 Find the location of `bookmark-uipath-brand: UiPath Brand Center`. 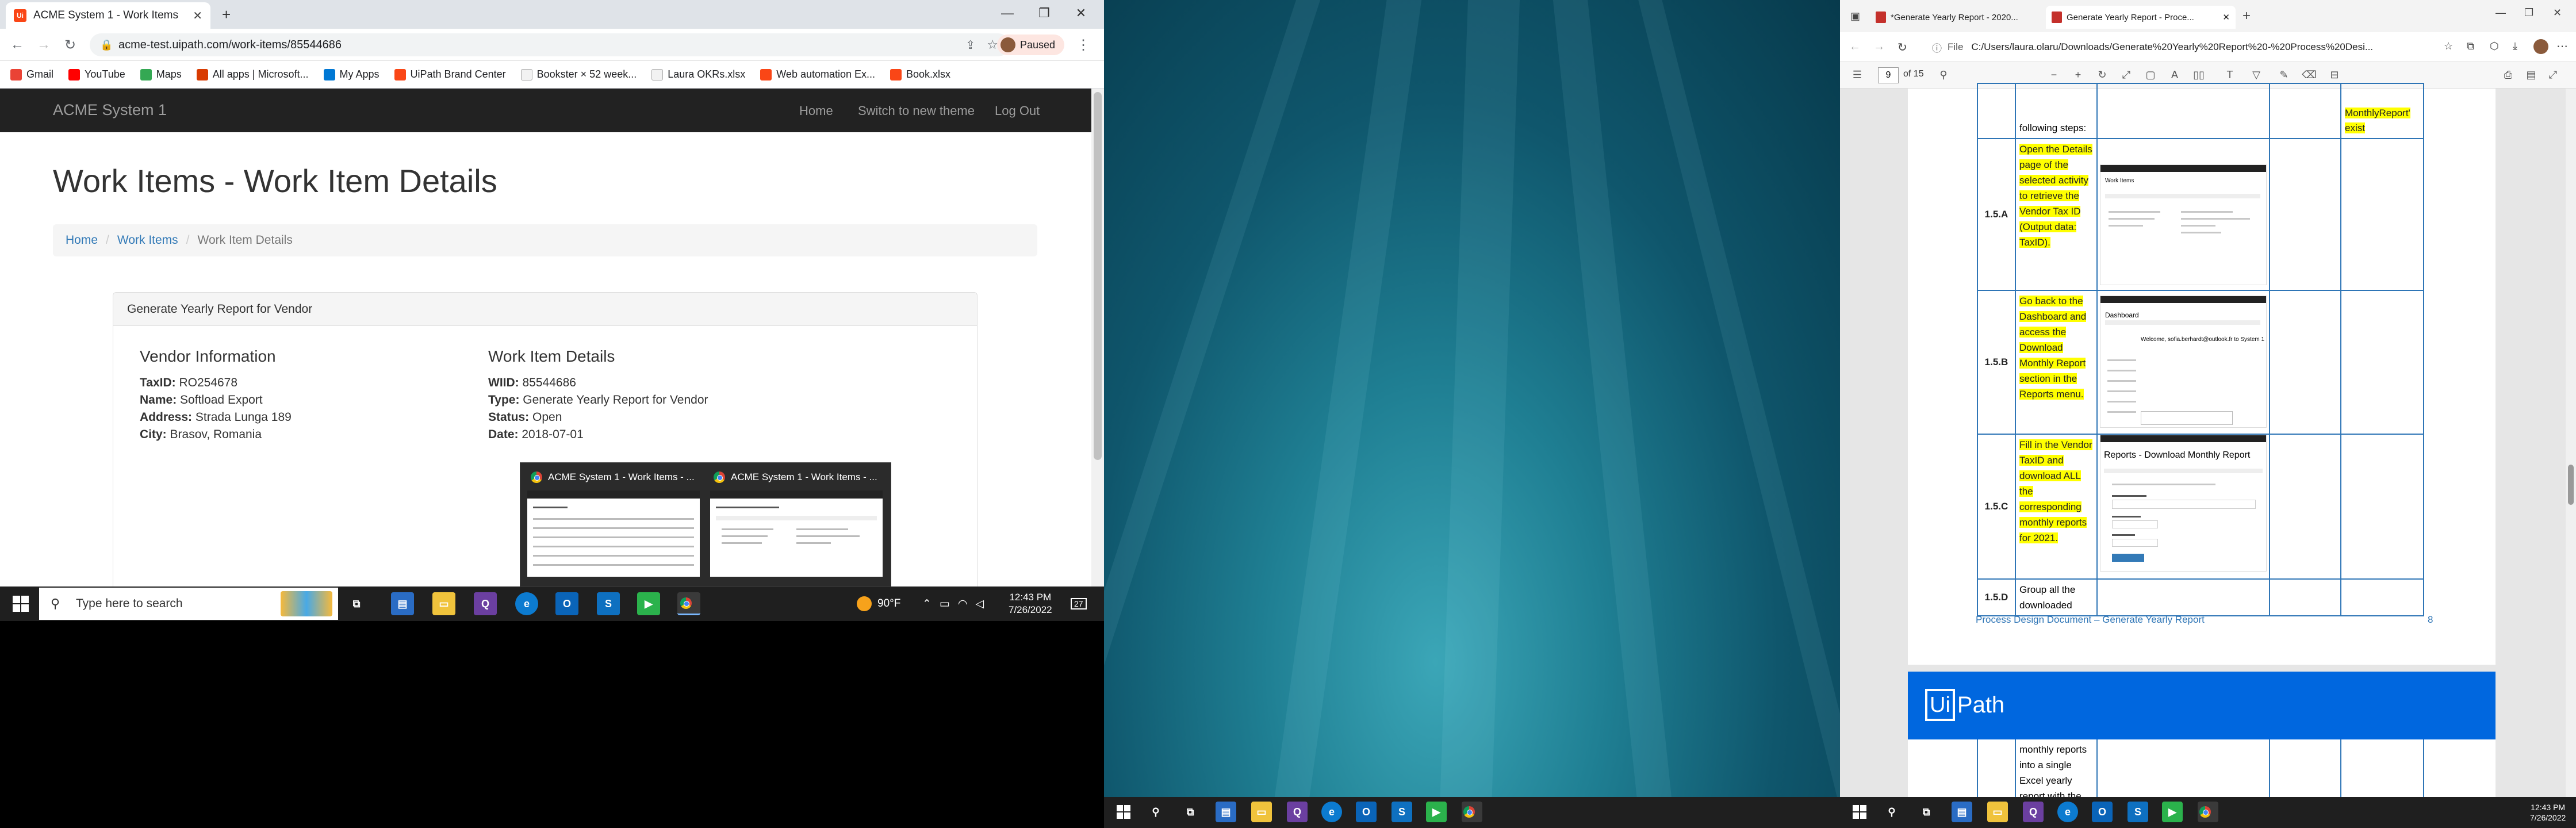

bookmark-uipath-brand: UiPath Brand Center is located at coordinates (450, 74).